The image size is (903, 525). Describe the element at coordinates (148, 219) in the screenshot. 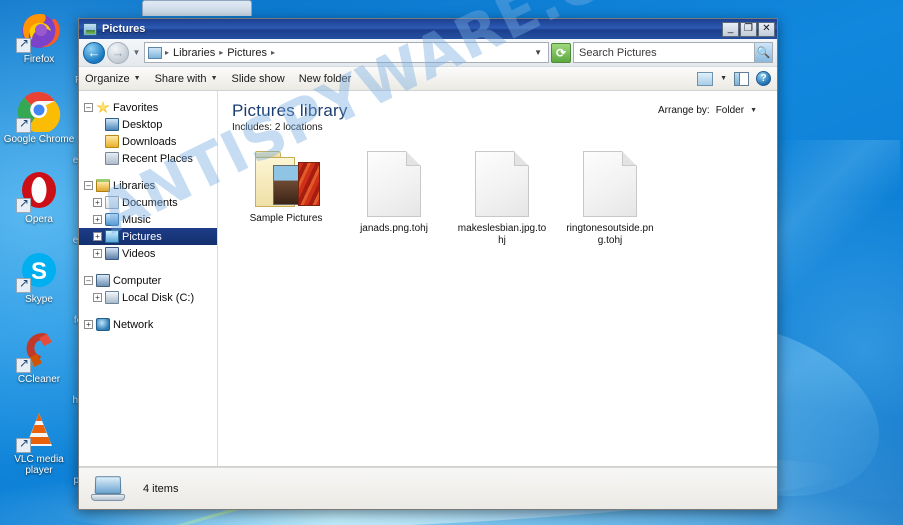

I see `tree-node-music: + Music` at that location.